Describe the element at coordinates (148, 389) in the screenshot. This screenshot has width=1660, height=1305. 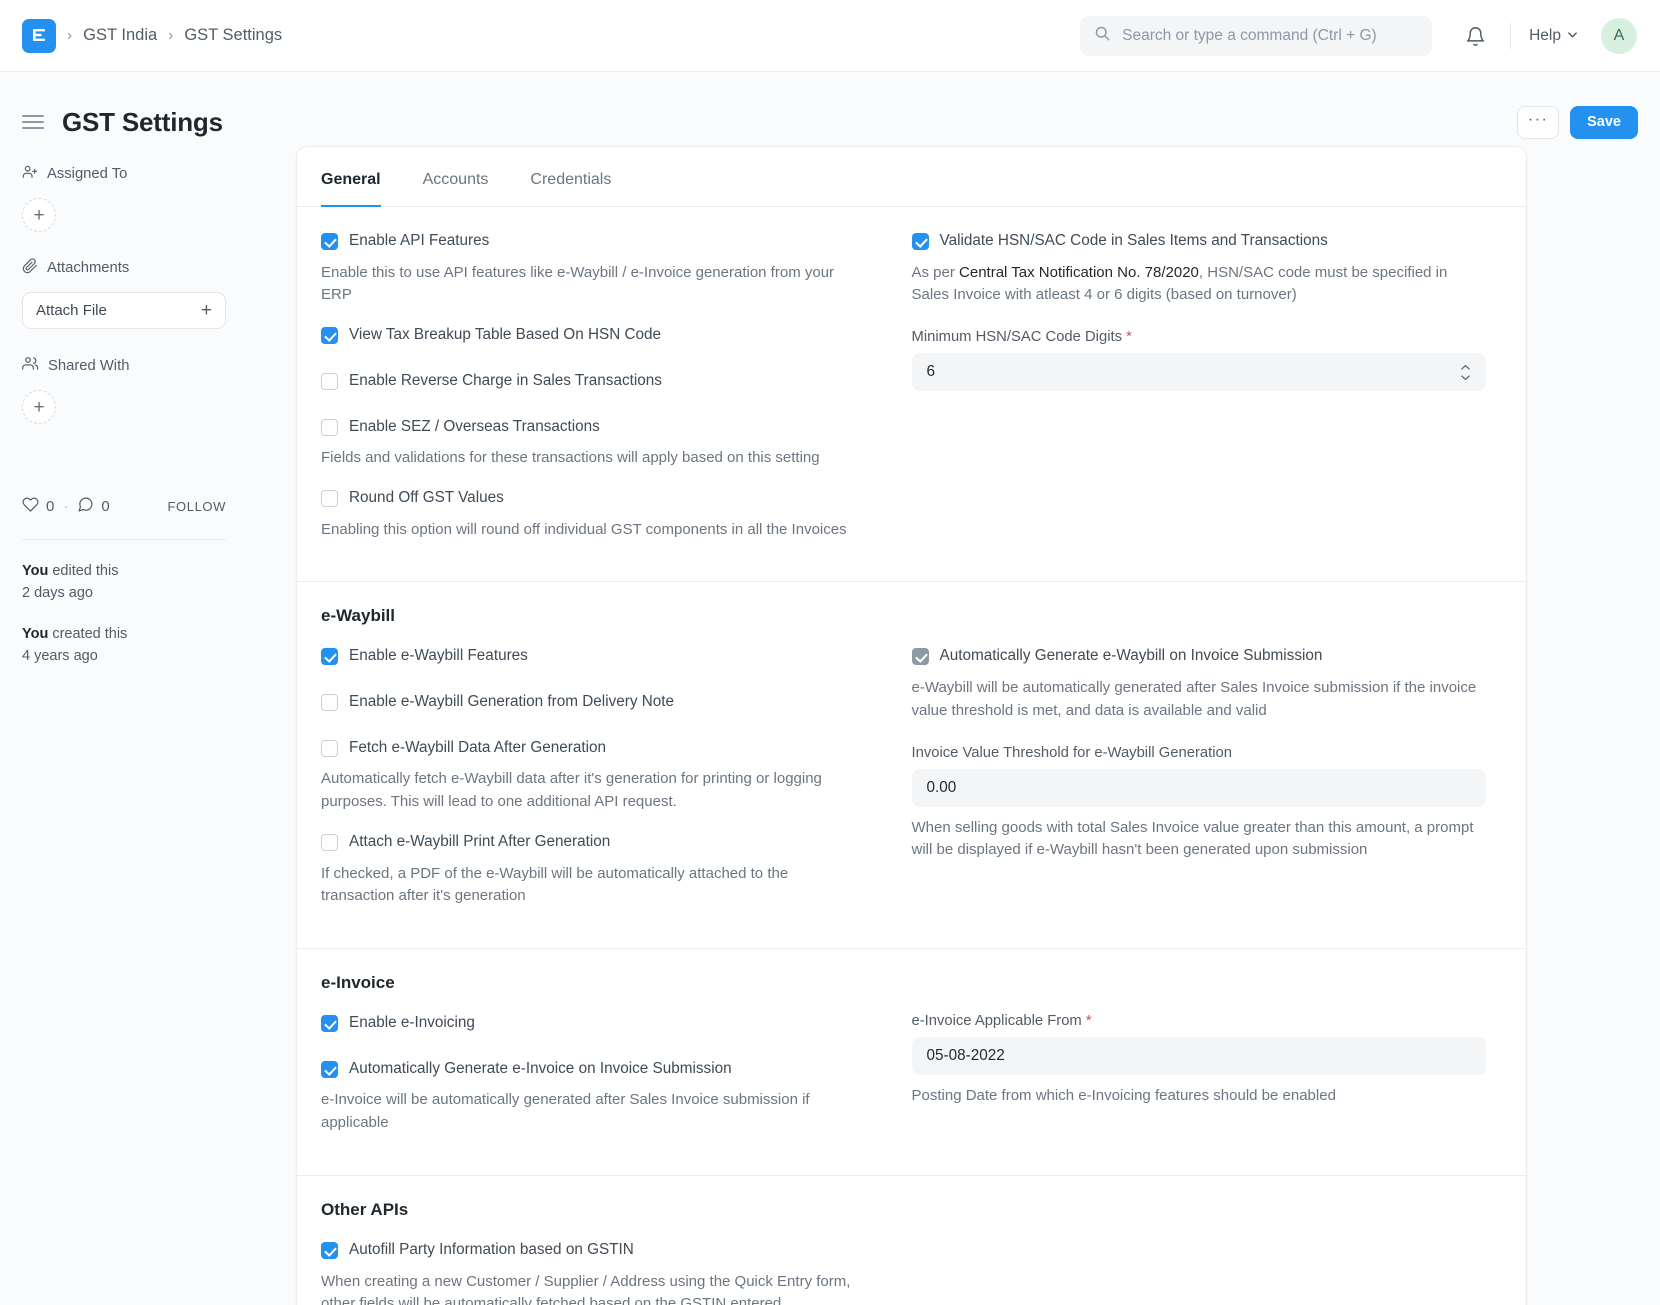
I see `sidebar-shared-with-group: Shared With +` at that location.